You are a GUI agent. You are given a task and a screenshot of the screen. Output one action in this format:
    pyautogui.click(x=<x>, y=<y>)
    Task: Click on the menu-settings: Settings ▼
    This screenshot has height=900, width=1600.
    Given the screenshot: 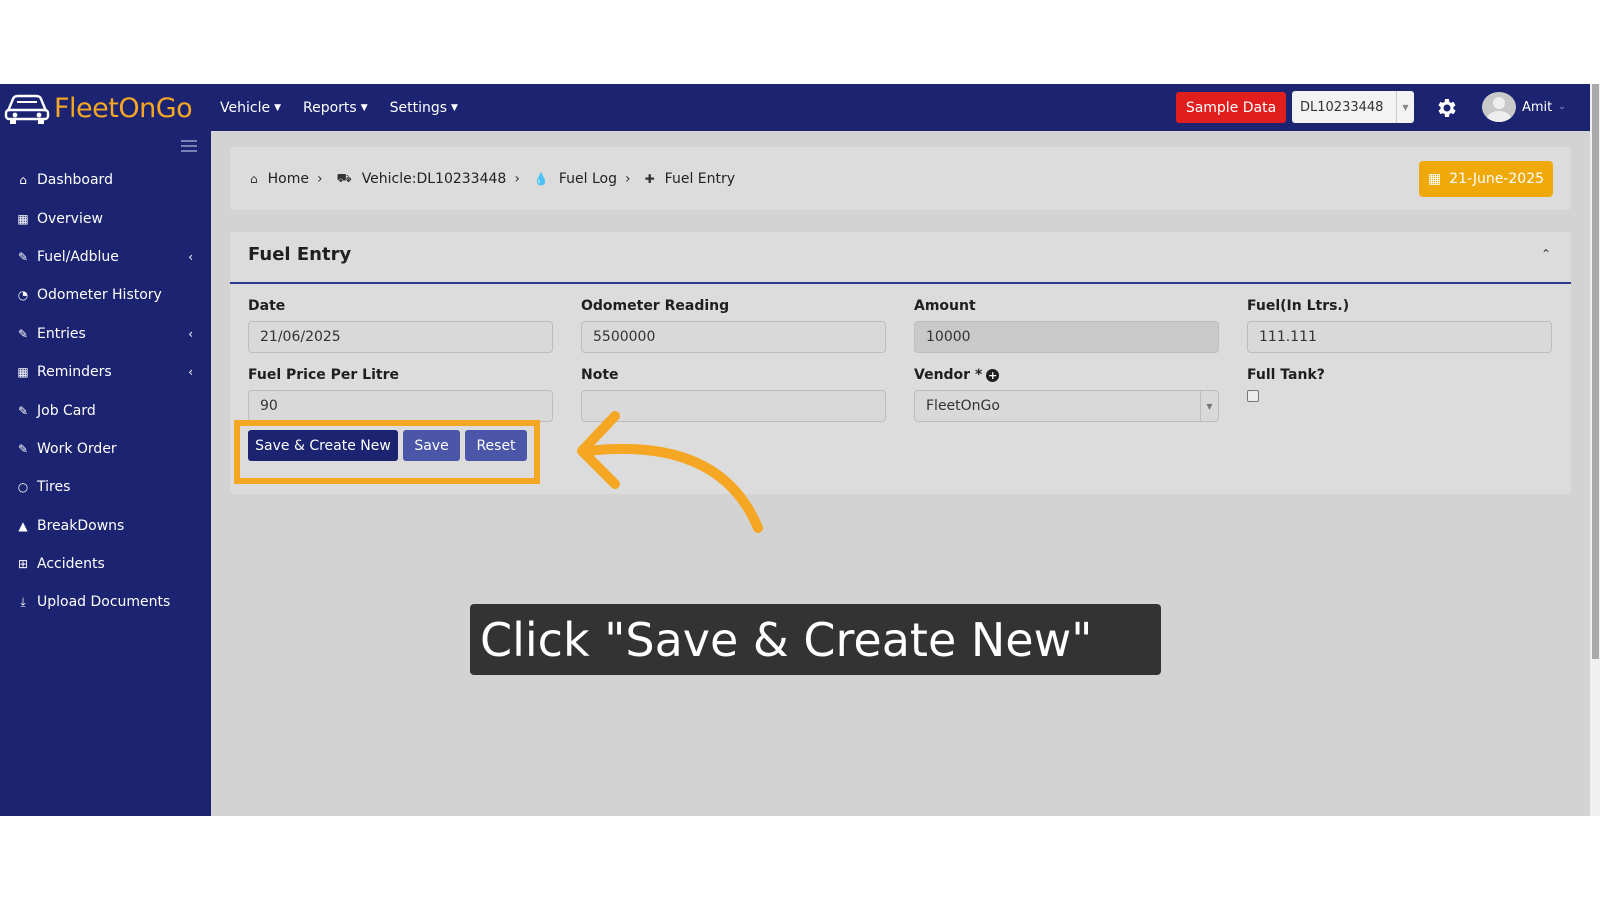 What is the action you would take?
    pyautogui.click(x=424, y=108)
    